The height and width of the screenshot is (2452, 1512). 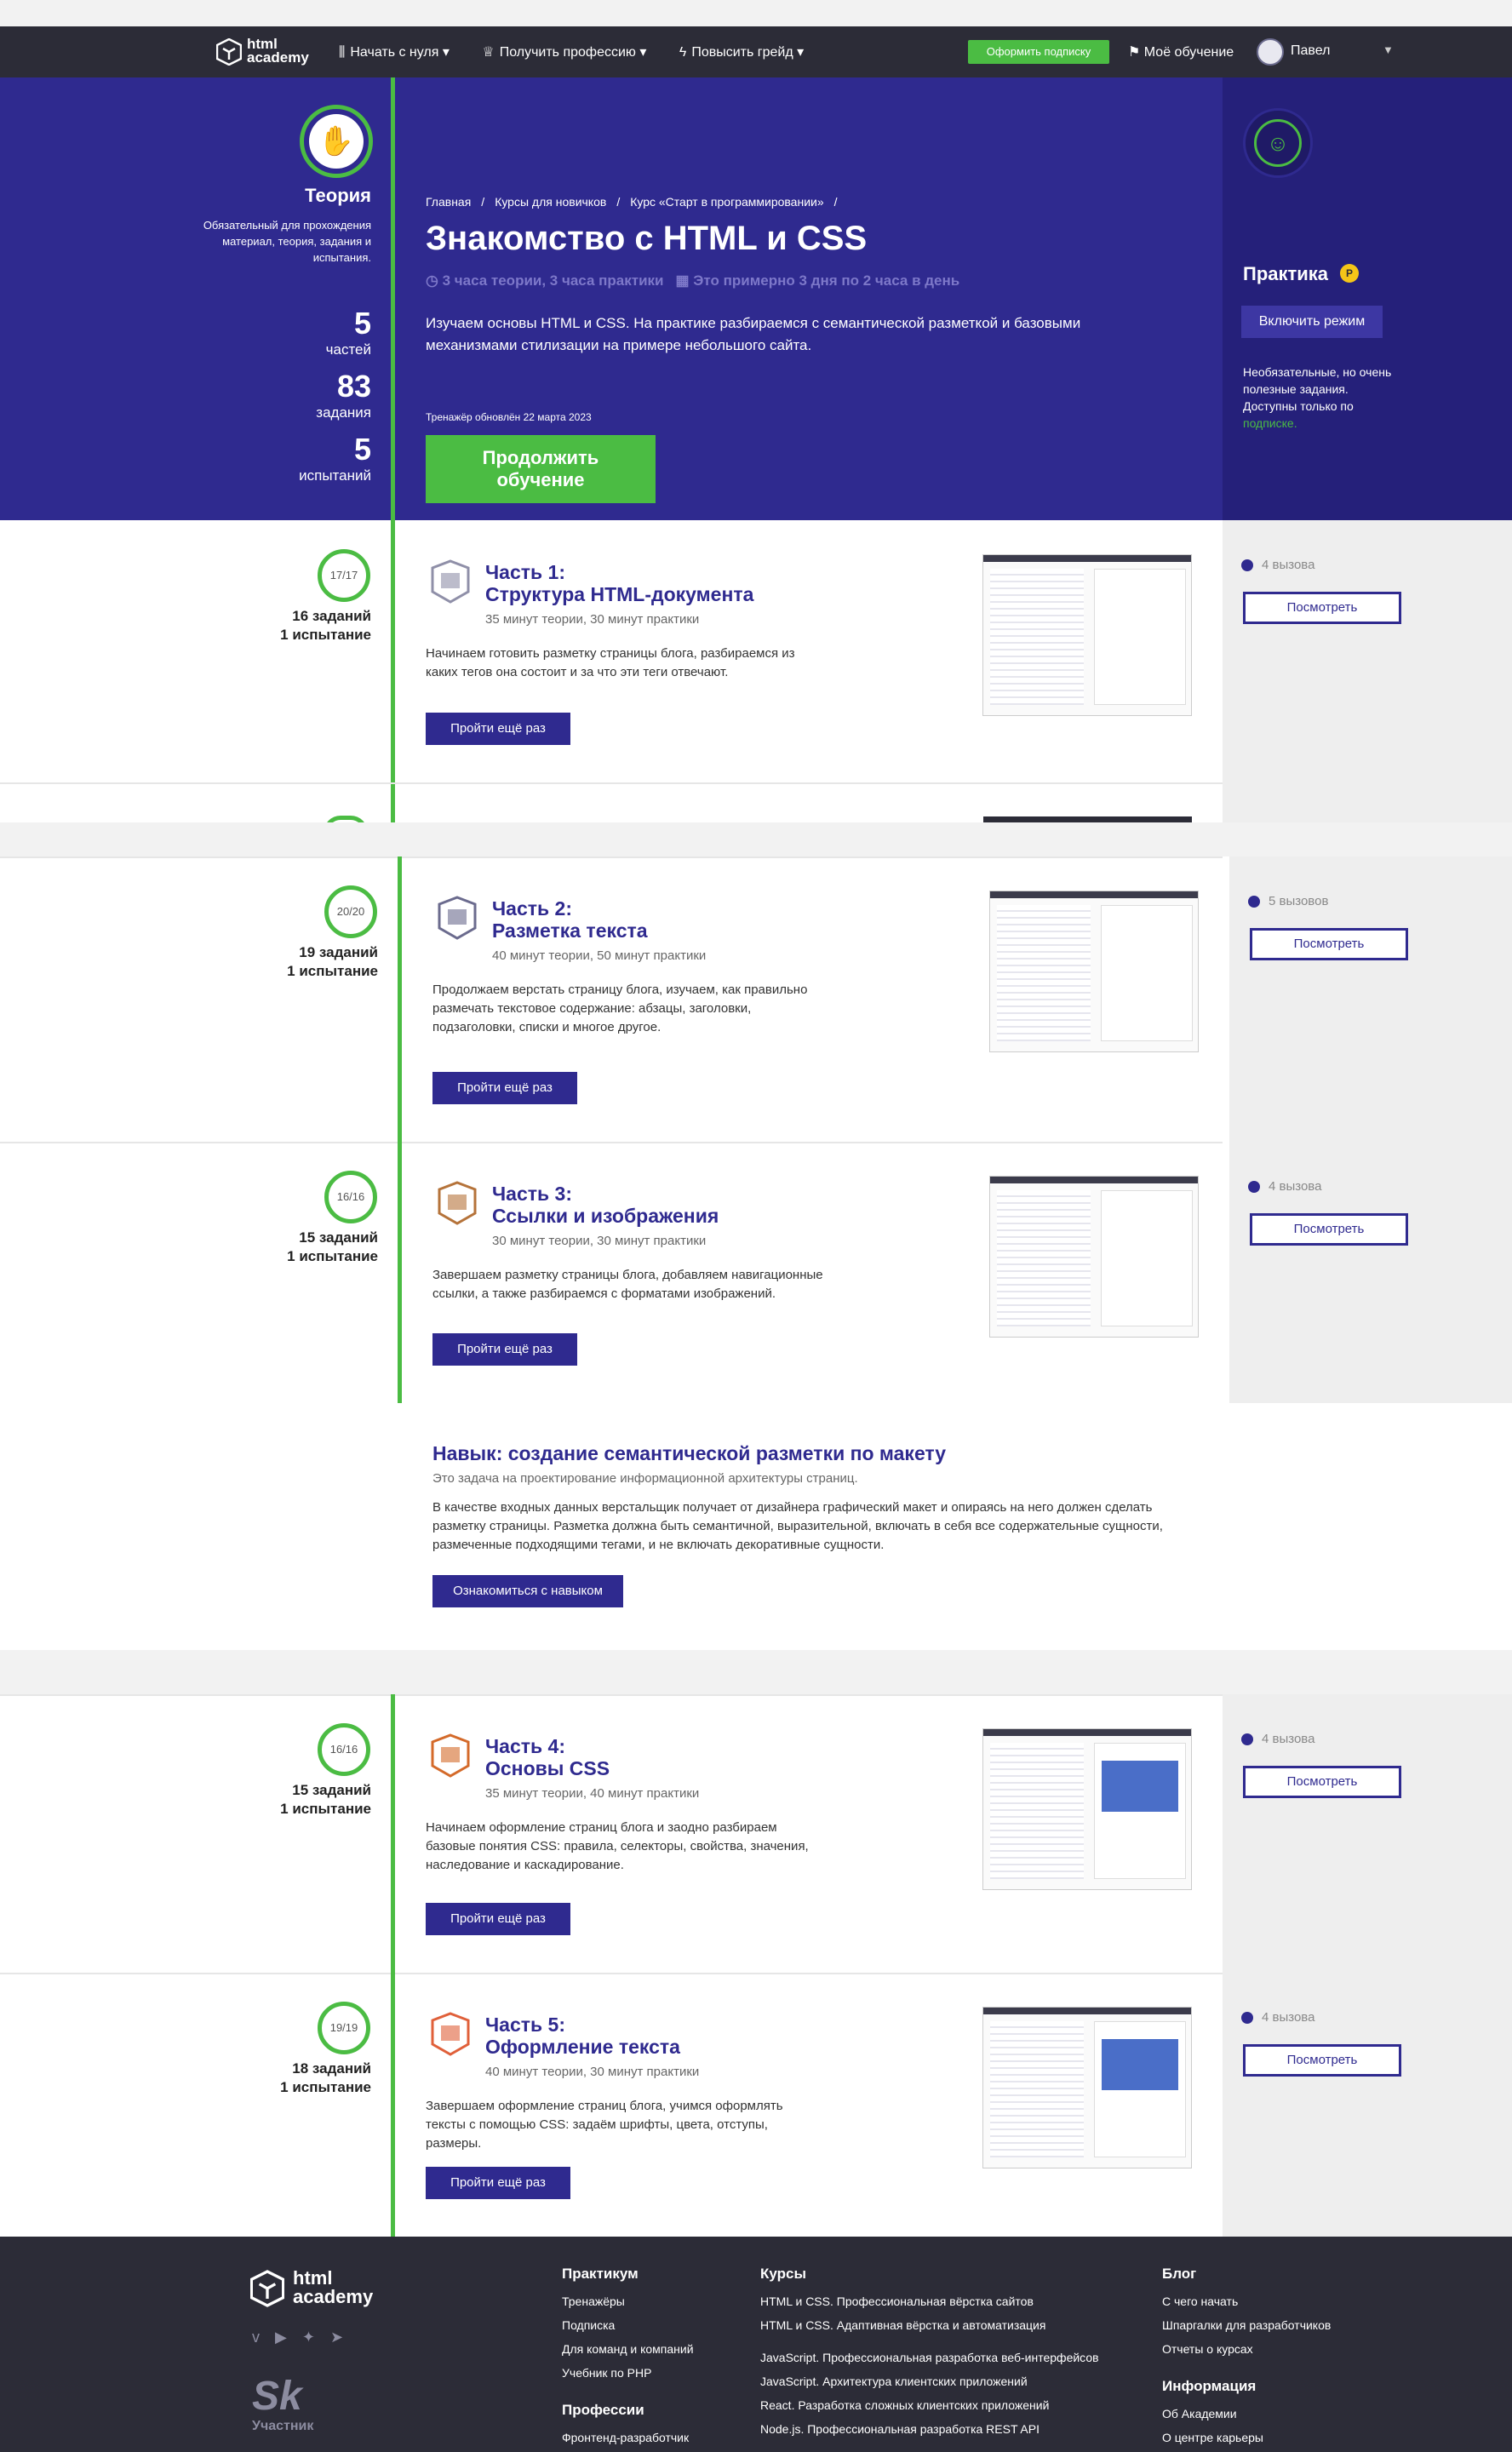 What do you see at coordinates (448, 202) in the screenshot?
I see `crumb-home: Главная` at bounding box center [448, 202].